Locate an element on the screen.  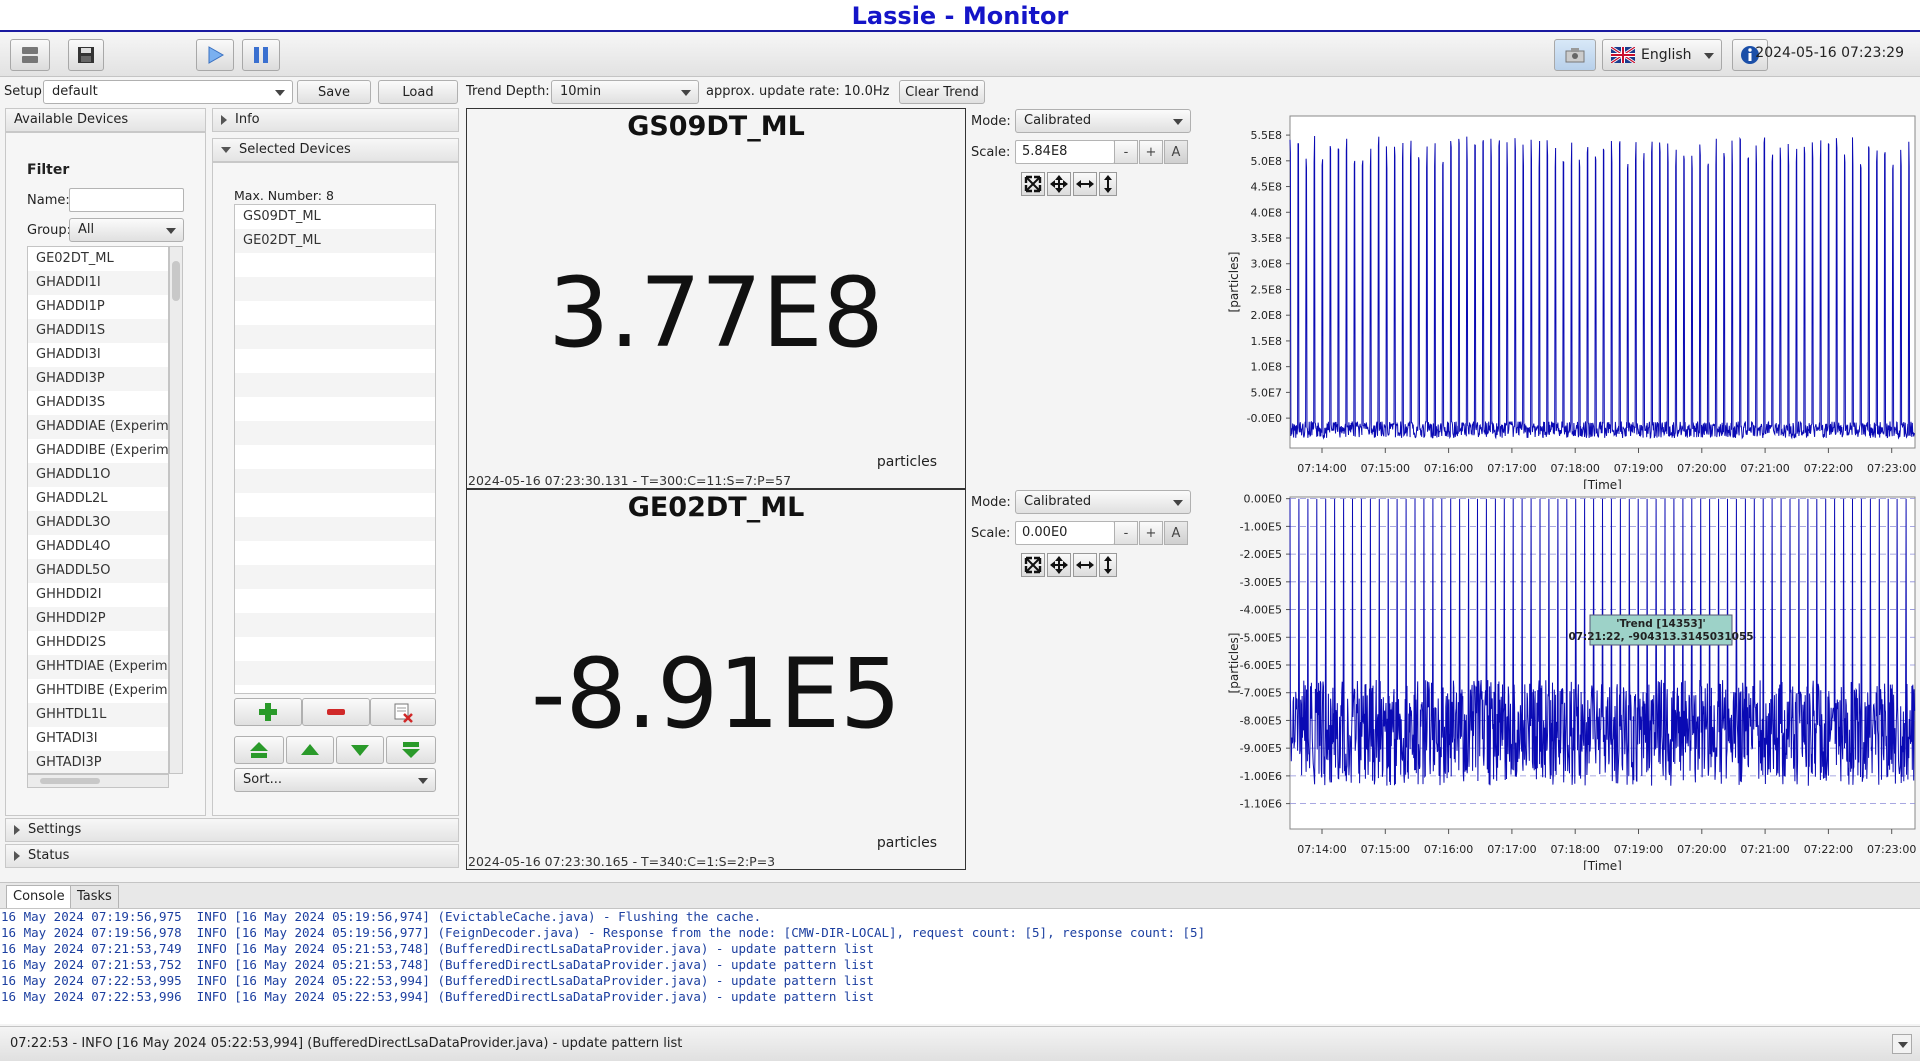
device-list-item: GHADDIBE (Experimer is located at coordinates (98, 451).